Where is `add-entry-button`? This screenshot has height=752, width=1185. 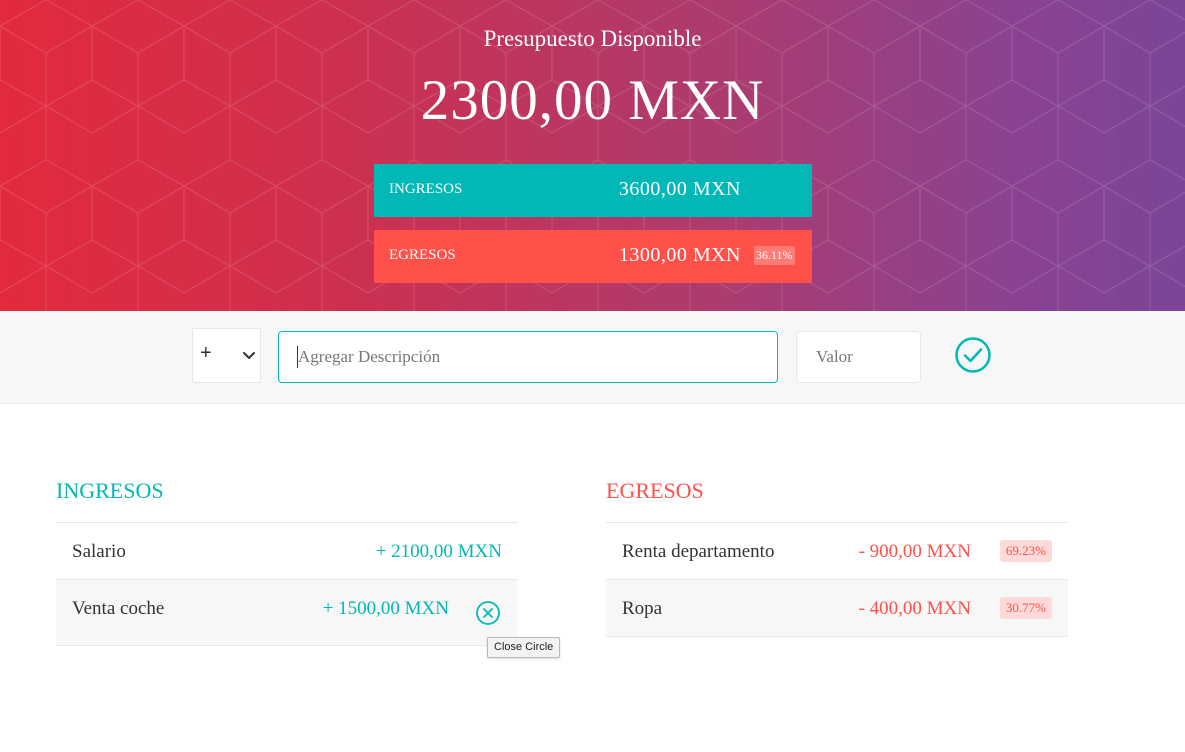
add-entry-button is located at coordinates (973, 355).